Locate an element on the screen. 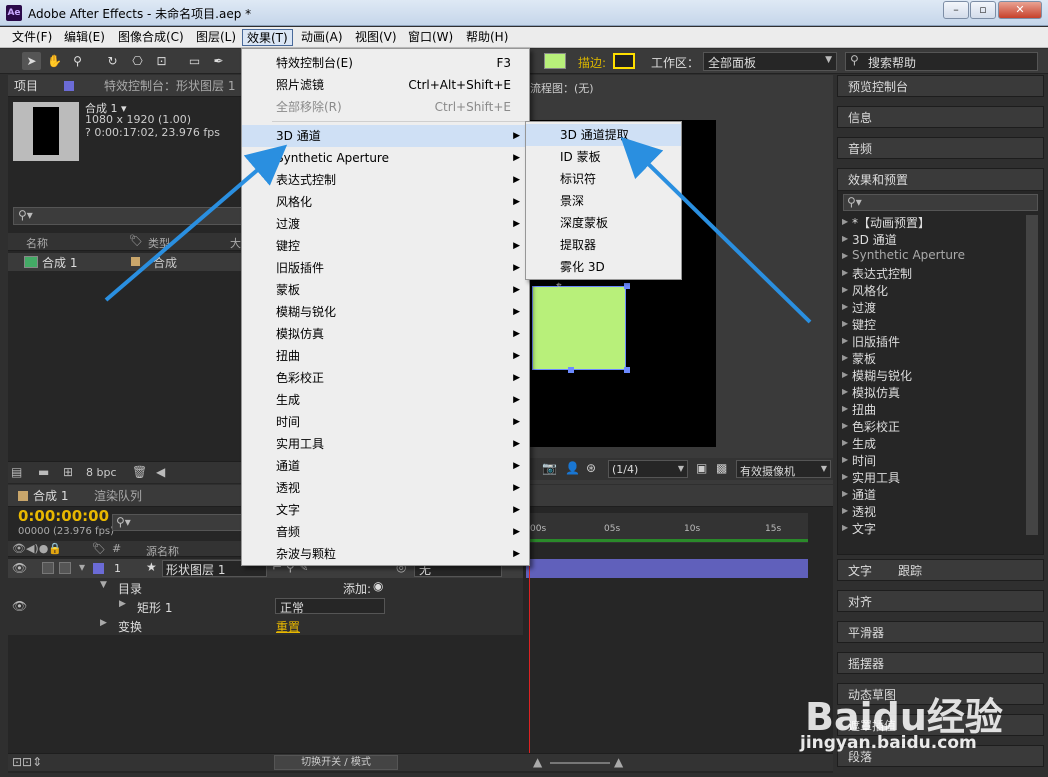 The width and height of the screenshot is (1048, 777). annotation-arrow-left is located at coordinates (196, 223).